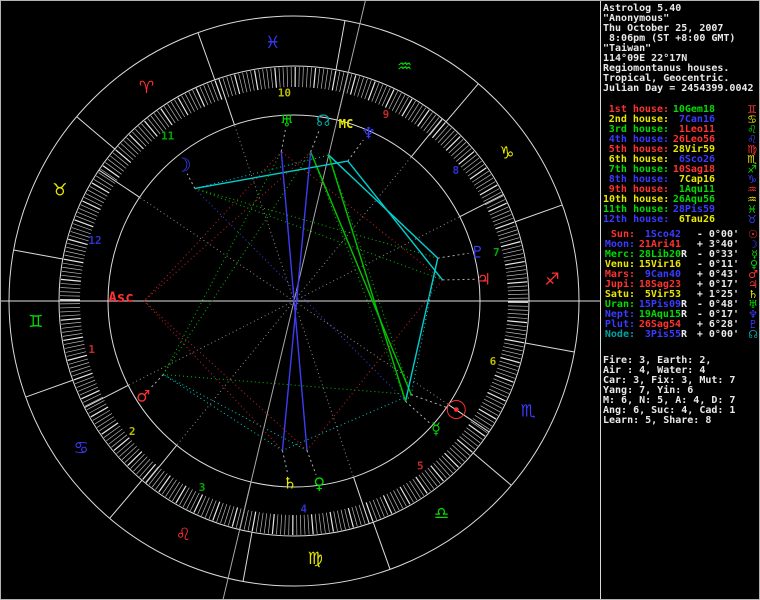  I want to click on sign-glyph-pisces: ♓, so click(272, 43).